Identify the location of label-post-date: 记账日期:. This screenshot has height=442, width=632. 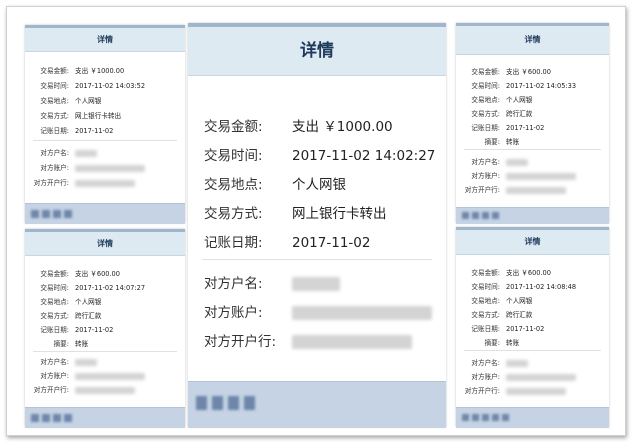
(54, 131).